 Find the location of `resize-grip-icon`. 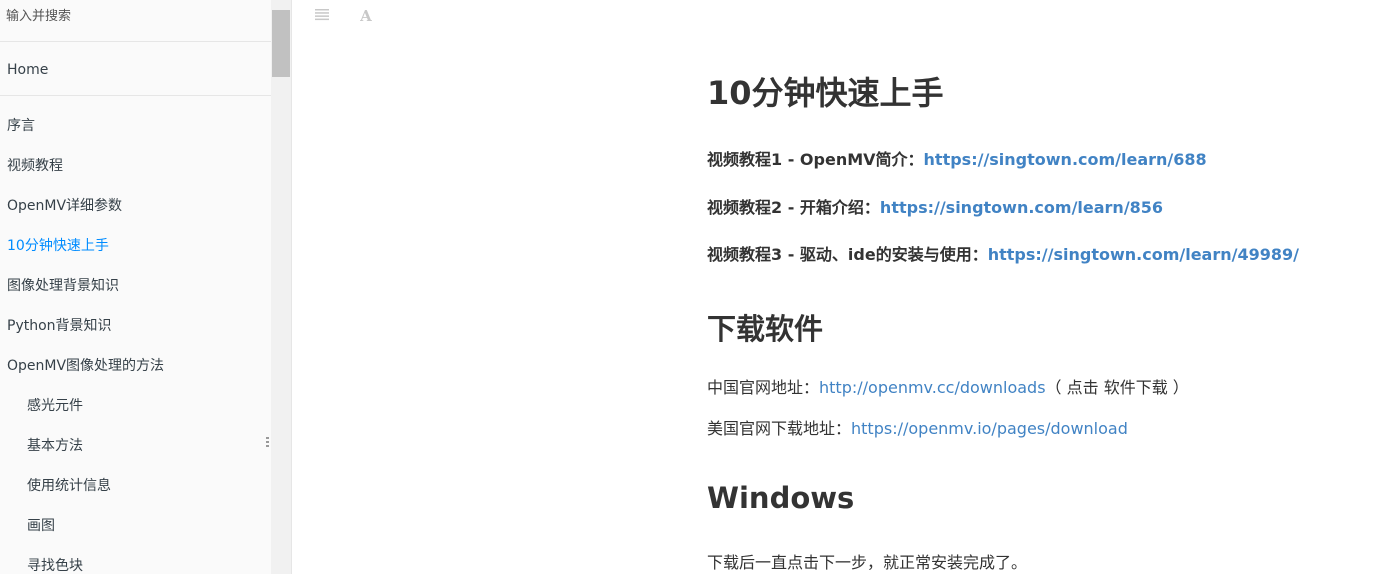

resize-grip-icon is located at coordinates (267, 443).